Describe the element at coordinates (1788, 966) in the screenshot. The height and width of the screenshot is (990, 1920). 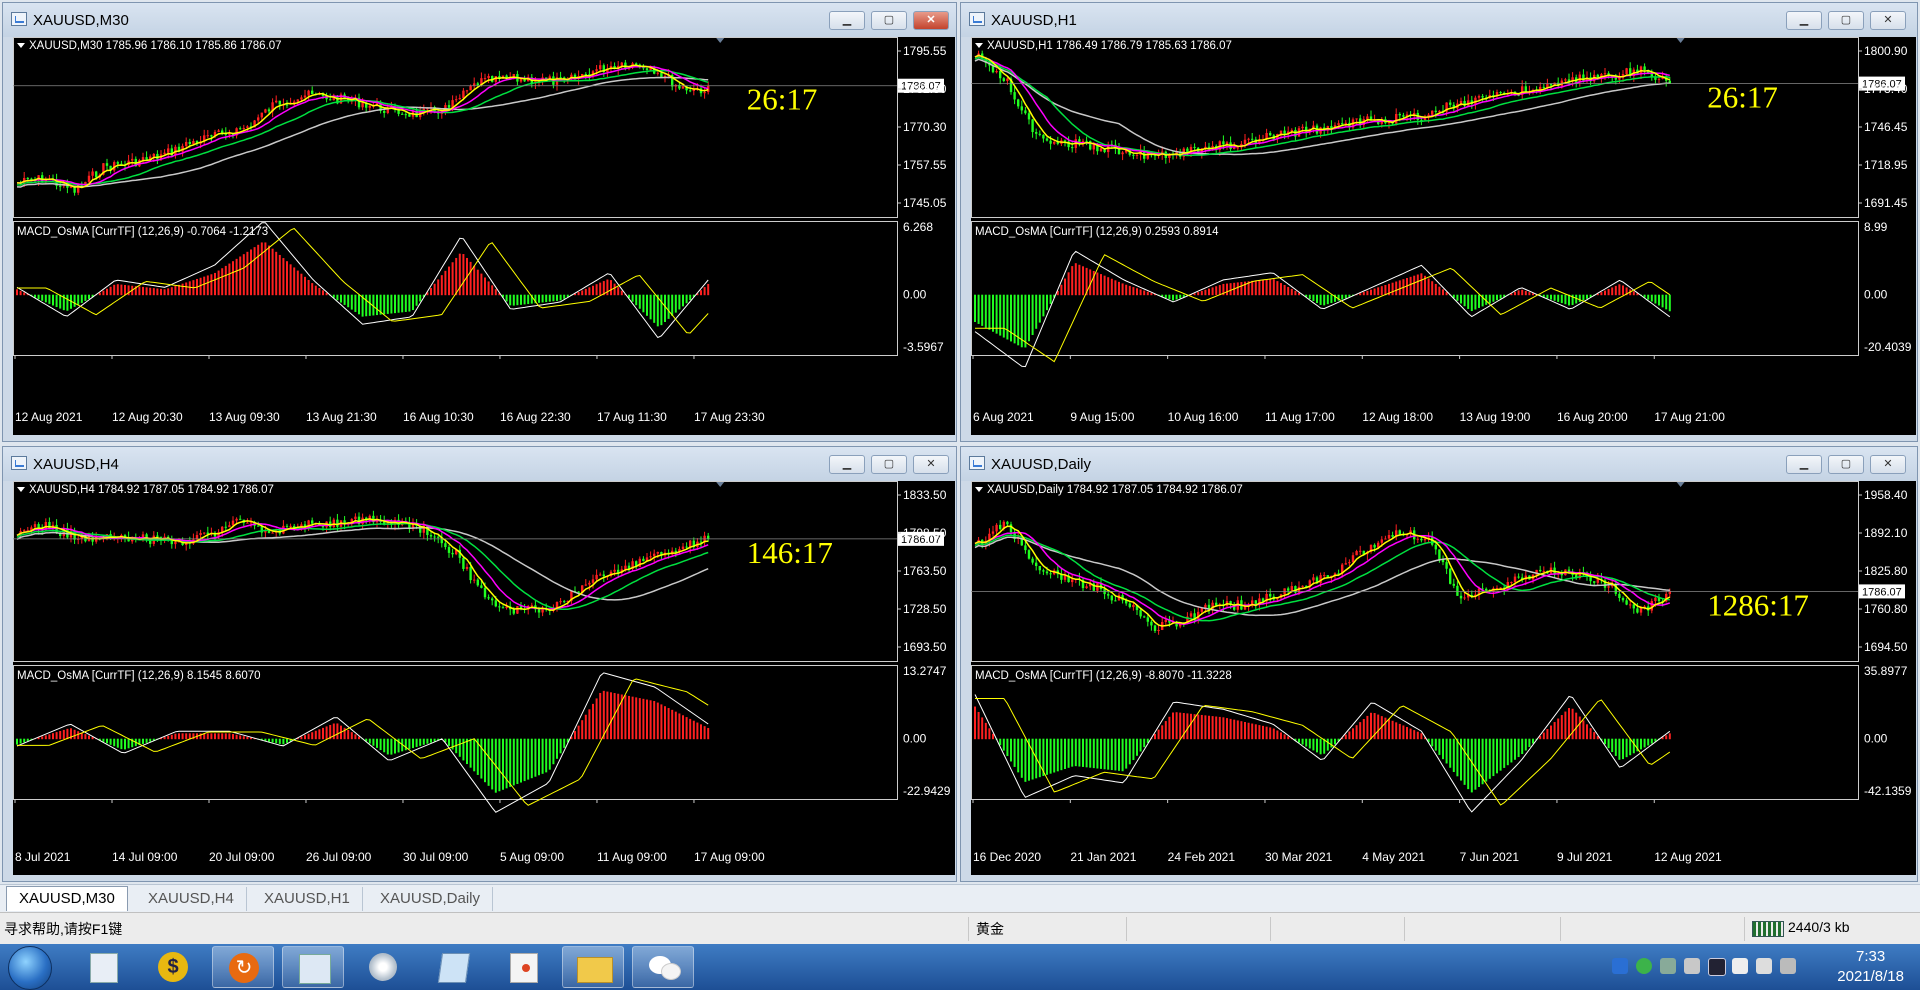
I see `signal-icon` at that location.